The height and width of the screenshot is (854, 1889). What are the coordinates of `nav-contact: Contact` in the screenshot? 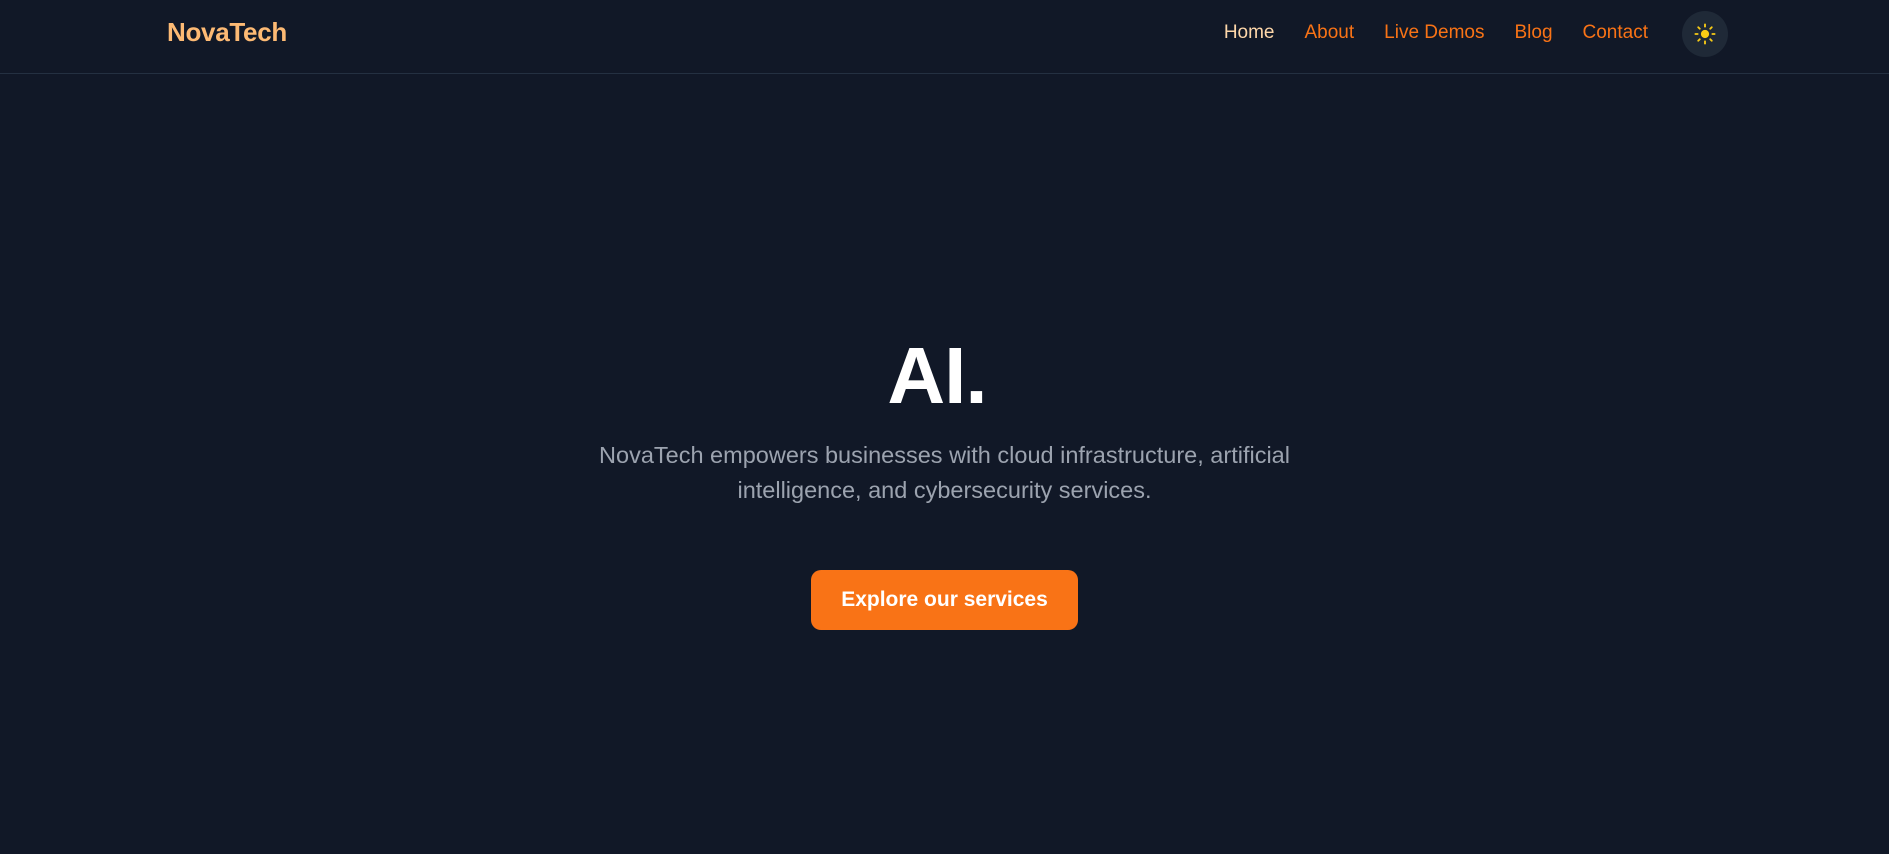 It's located at (1615, 33).